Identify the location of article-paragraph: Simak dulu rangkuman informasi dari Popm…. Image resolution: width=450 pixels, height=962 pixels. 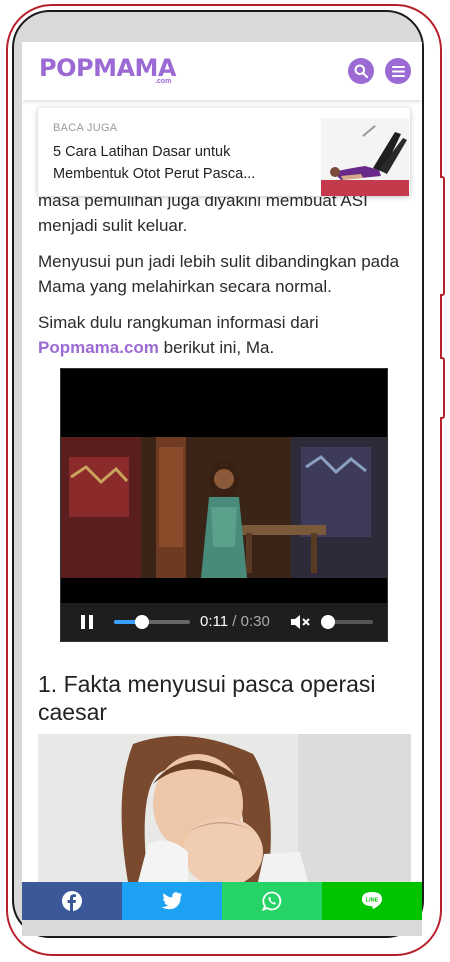
(225, 335).